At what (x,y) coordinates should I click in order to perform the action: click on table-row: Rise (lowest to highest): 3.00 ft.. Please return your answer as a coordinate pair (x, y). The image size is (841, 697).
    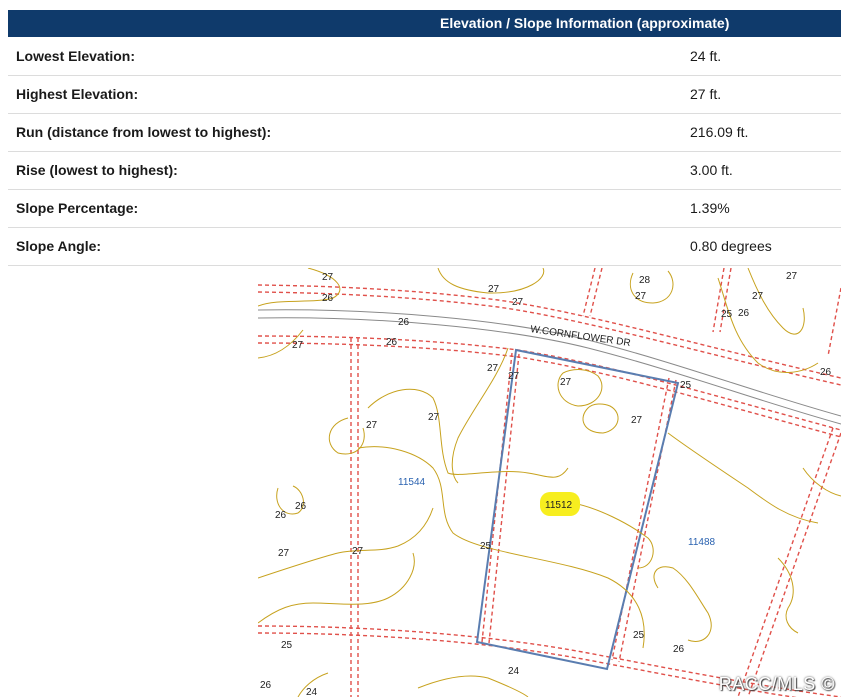
    Looking at the image, I should click on (424, 171).